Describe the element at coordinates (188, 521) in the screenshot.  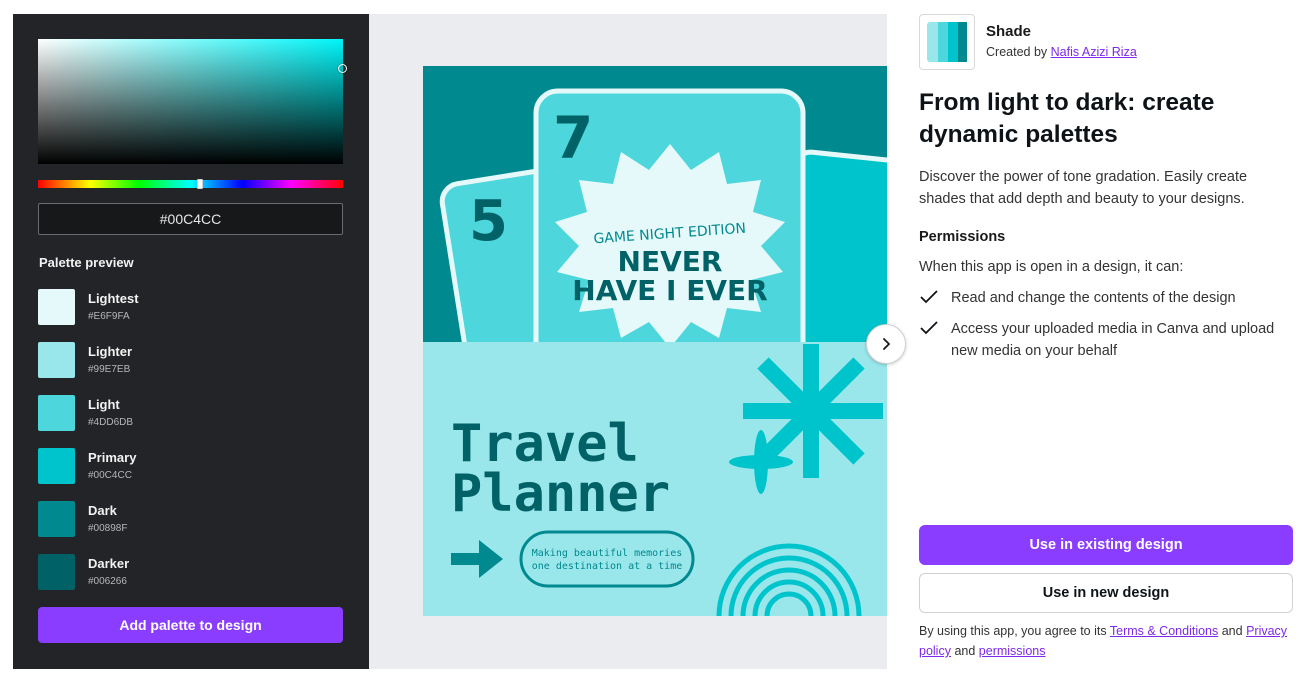
I see `swatch-row-dark: Dark #00898F` at that location.